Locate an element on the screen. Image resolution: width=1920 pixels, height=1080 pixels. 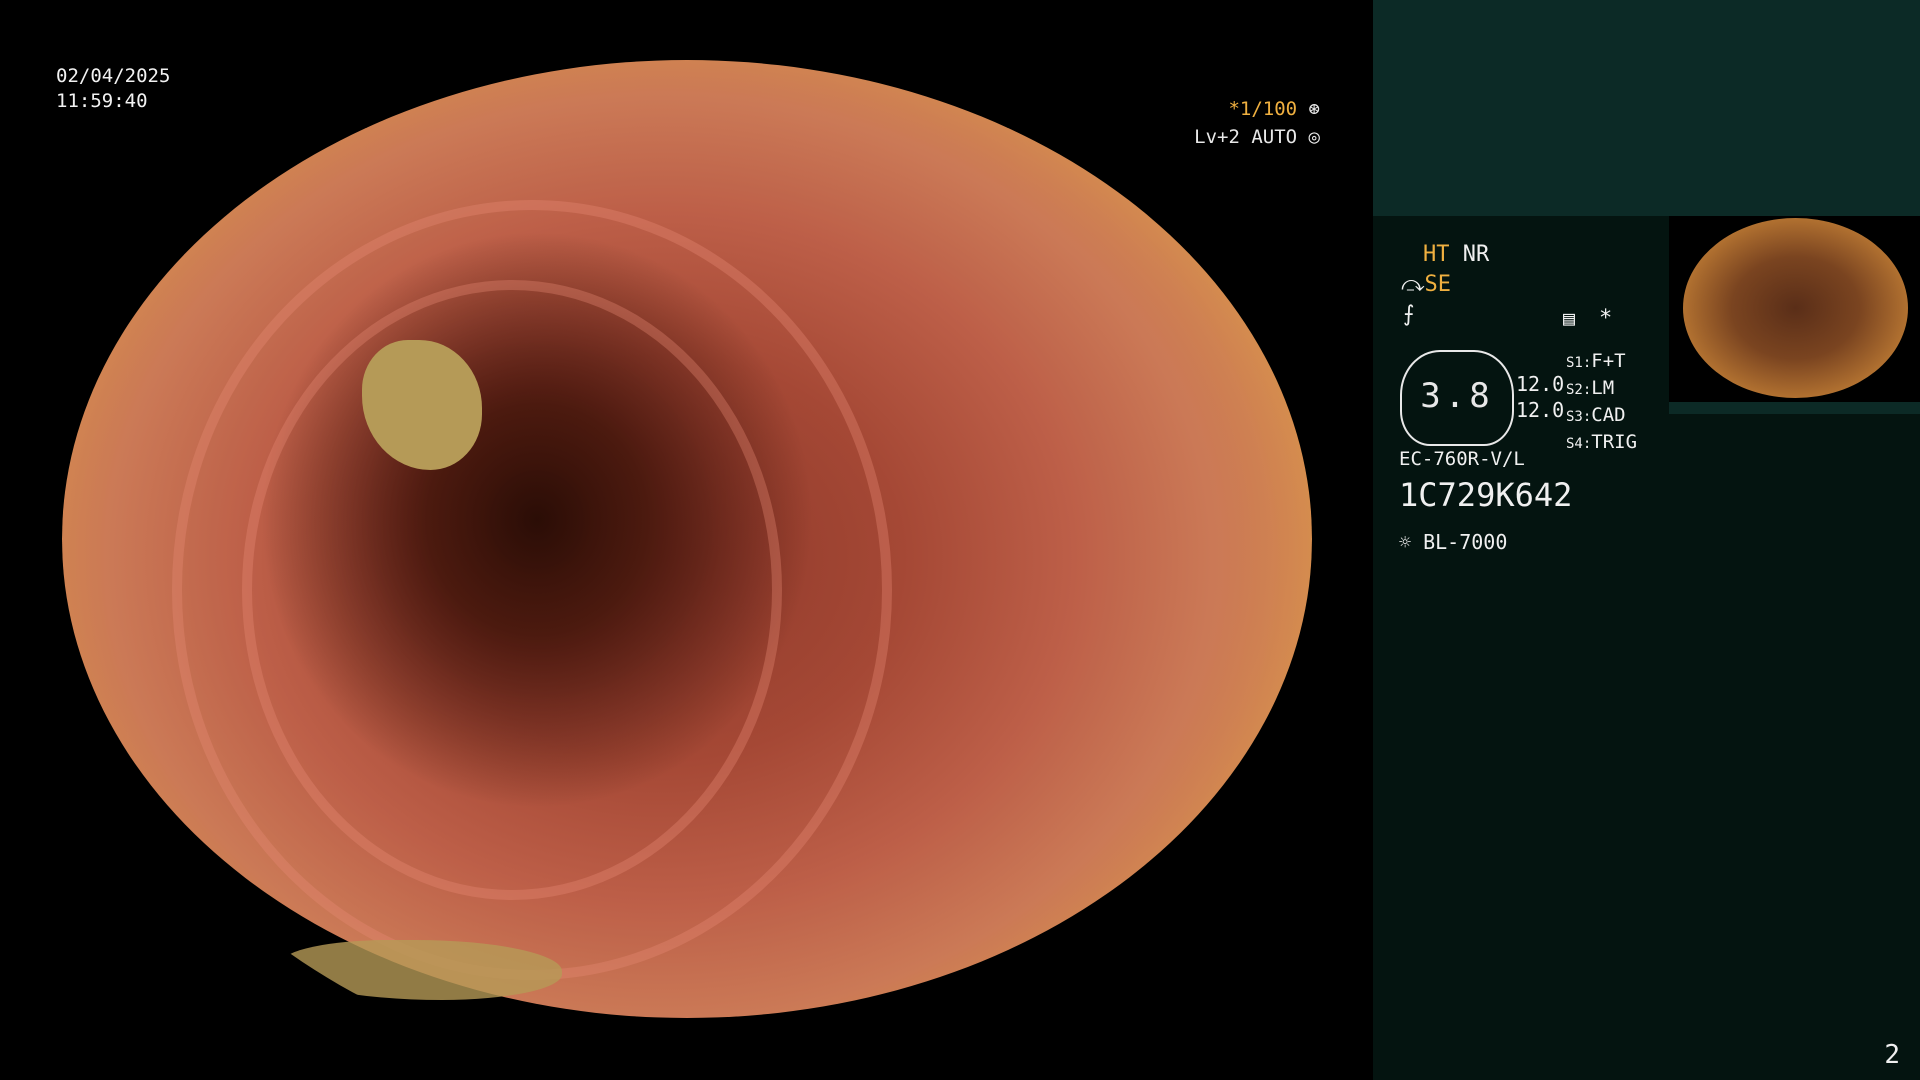
aperture-icon: ⊛ is located at coordinates (1314, 109).